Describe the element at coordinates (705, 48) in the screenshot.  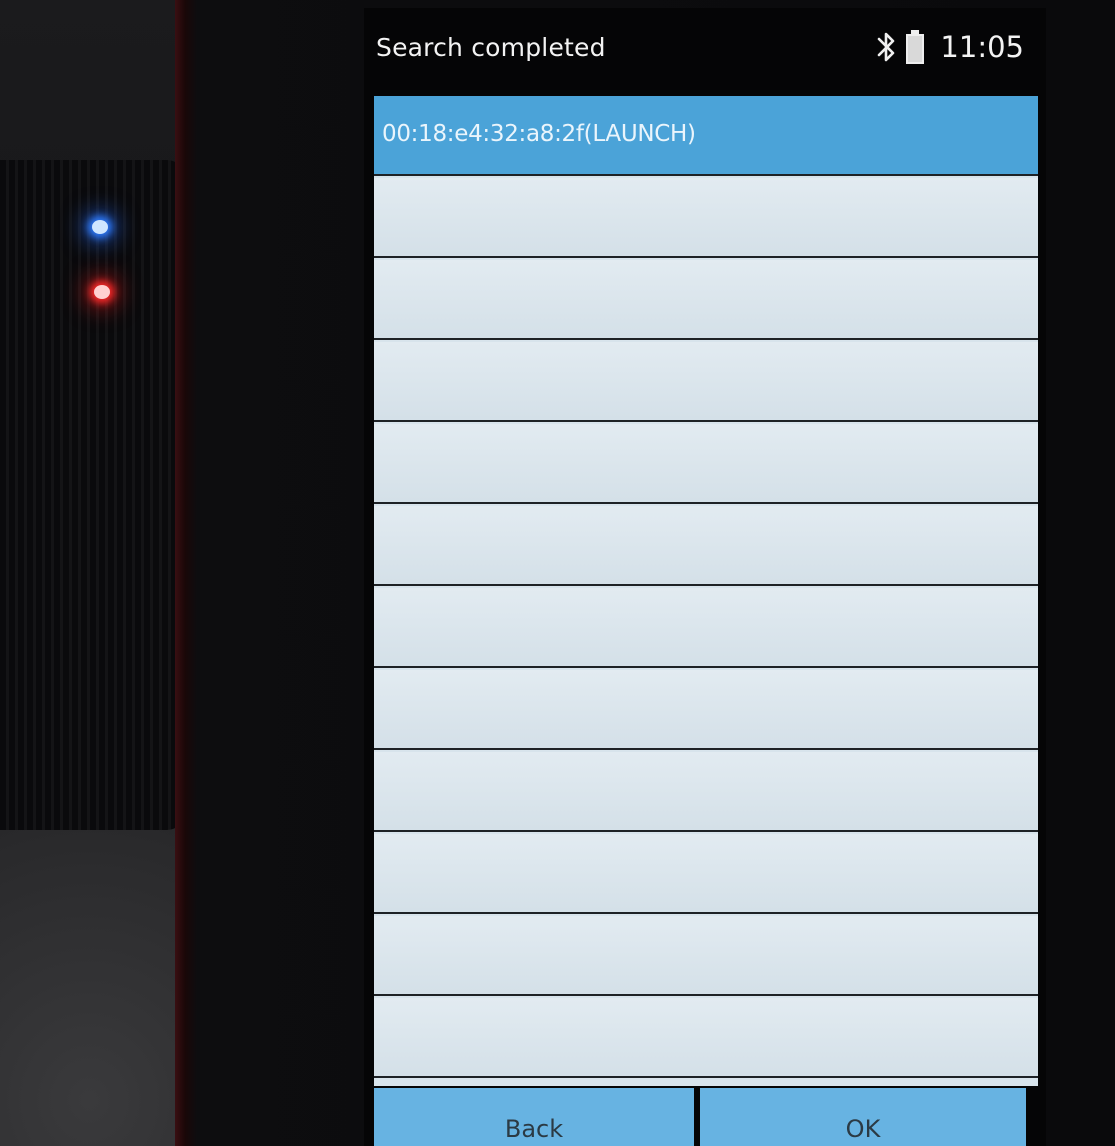
I see `status-bar: Search completed 11:05` at that location.